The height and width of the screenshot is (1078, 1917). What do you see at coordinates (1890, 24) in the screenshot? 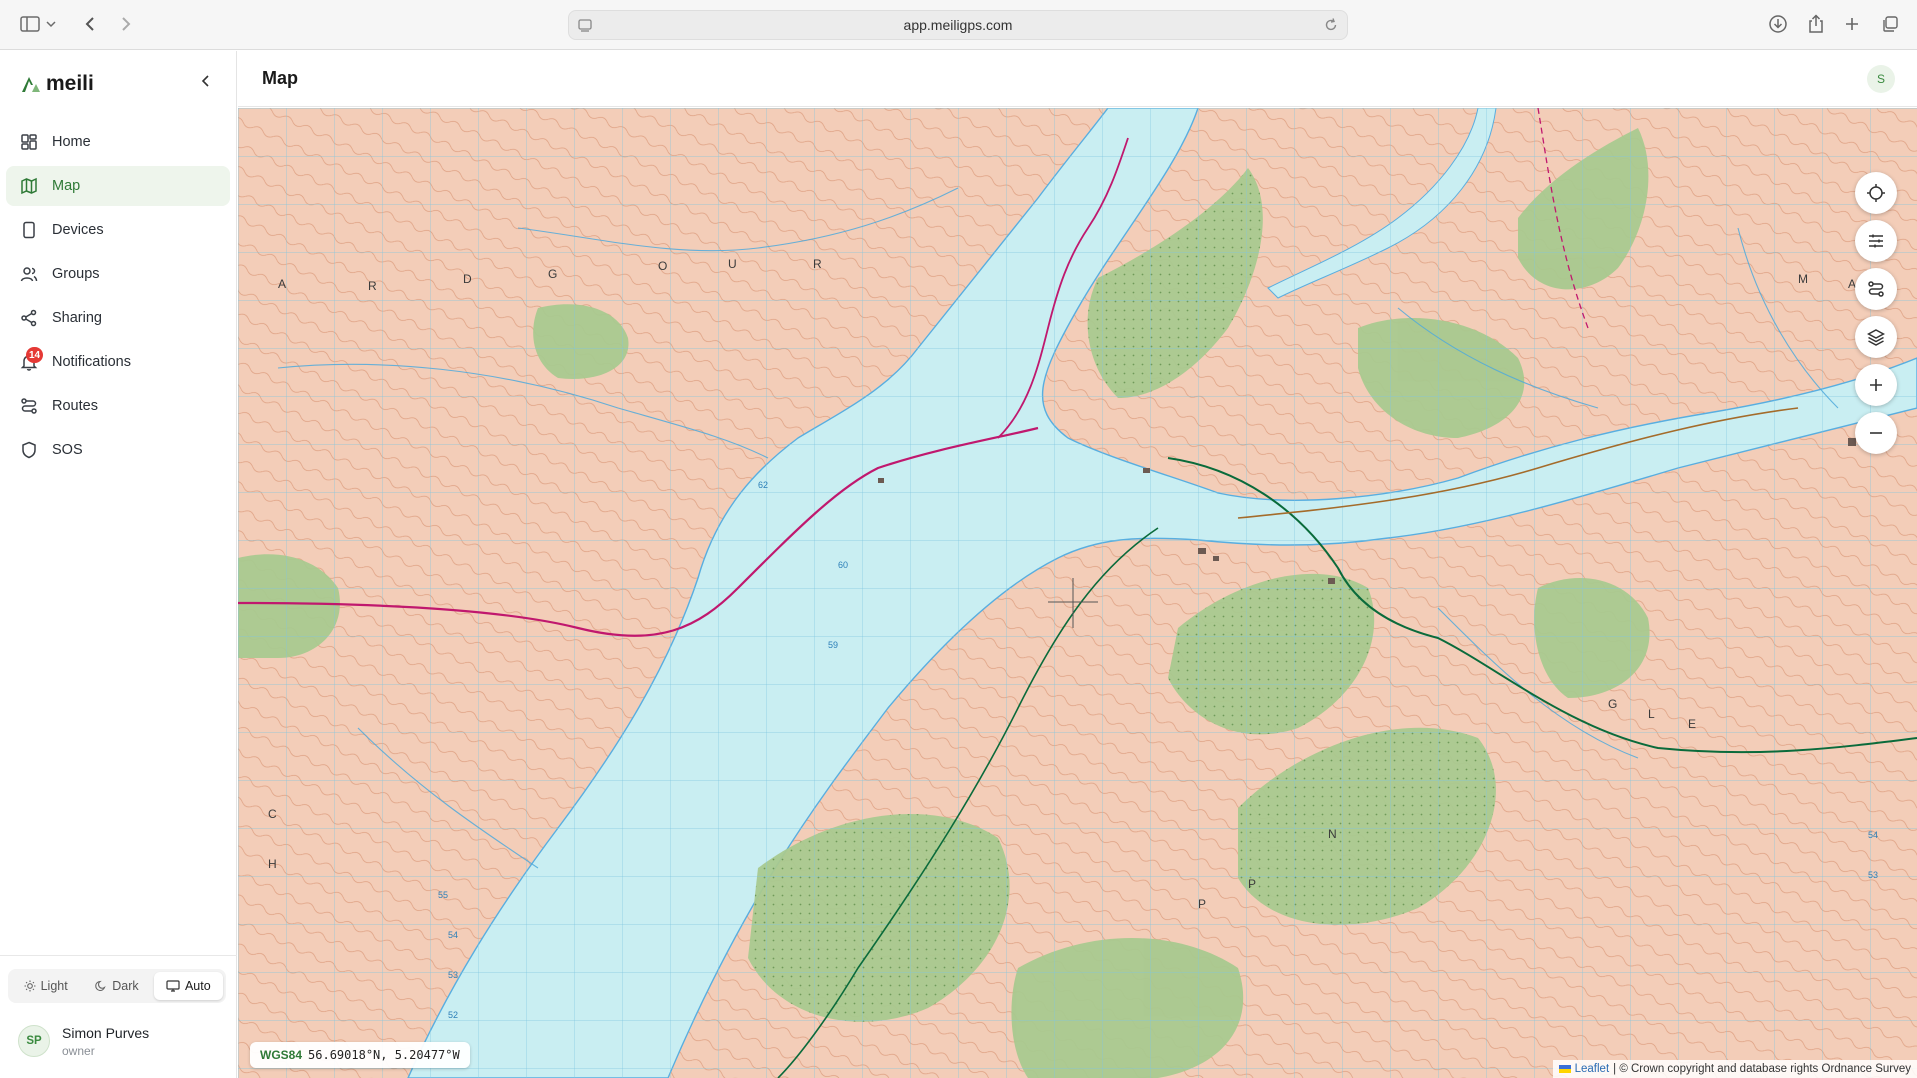
I see `tabs-overview-icon` at bounding box center [1890, 24].